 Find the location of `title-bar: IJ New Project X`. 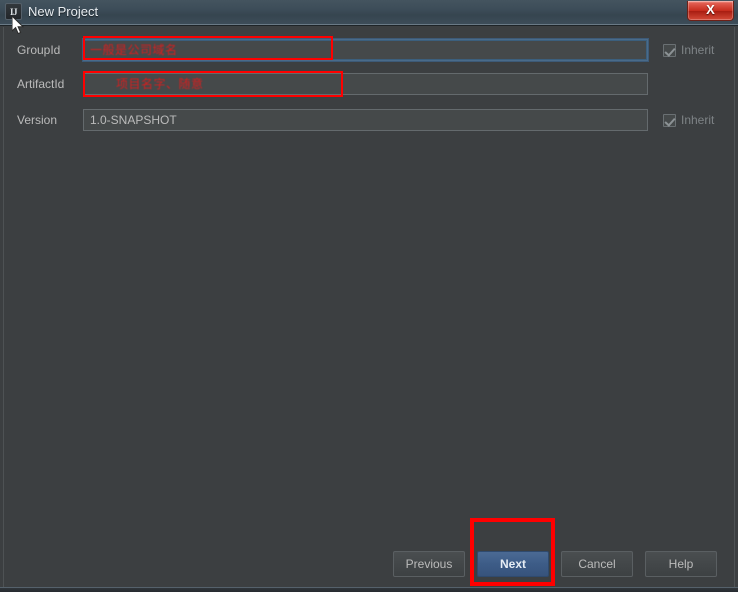

title-bar: IJ New Project X is located at coordinates (369, 13).